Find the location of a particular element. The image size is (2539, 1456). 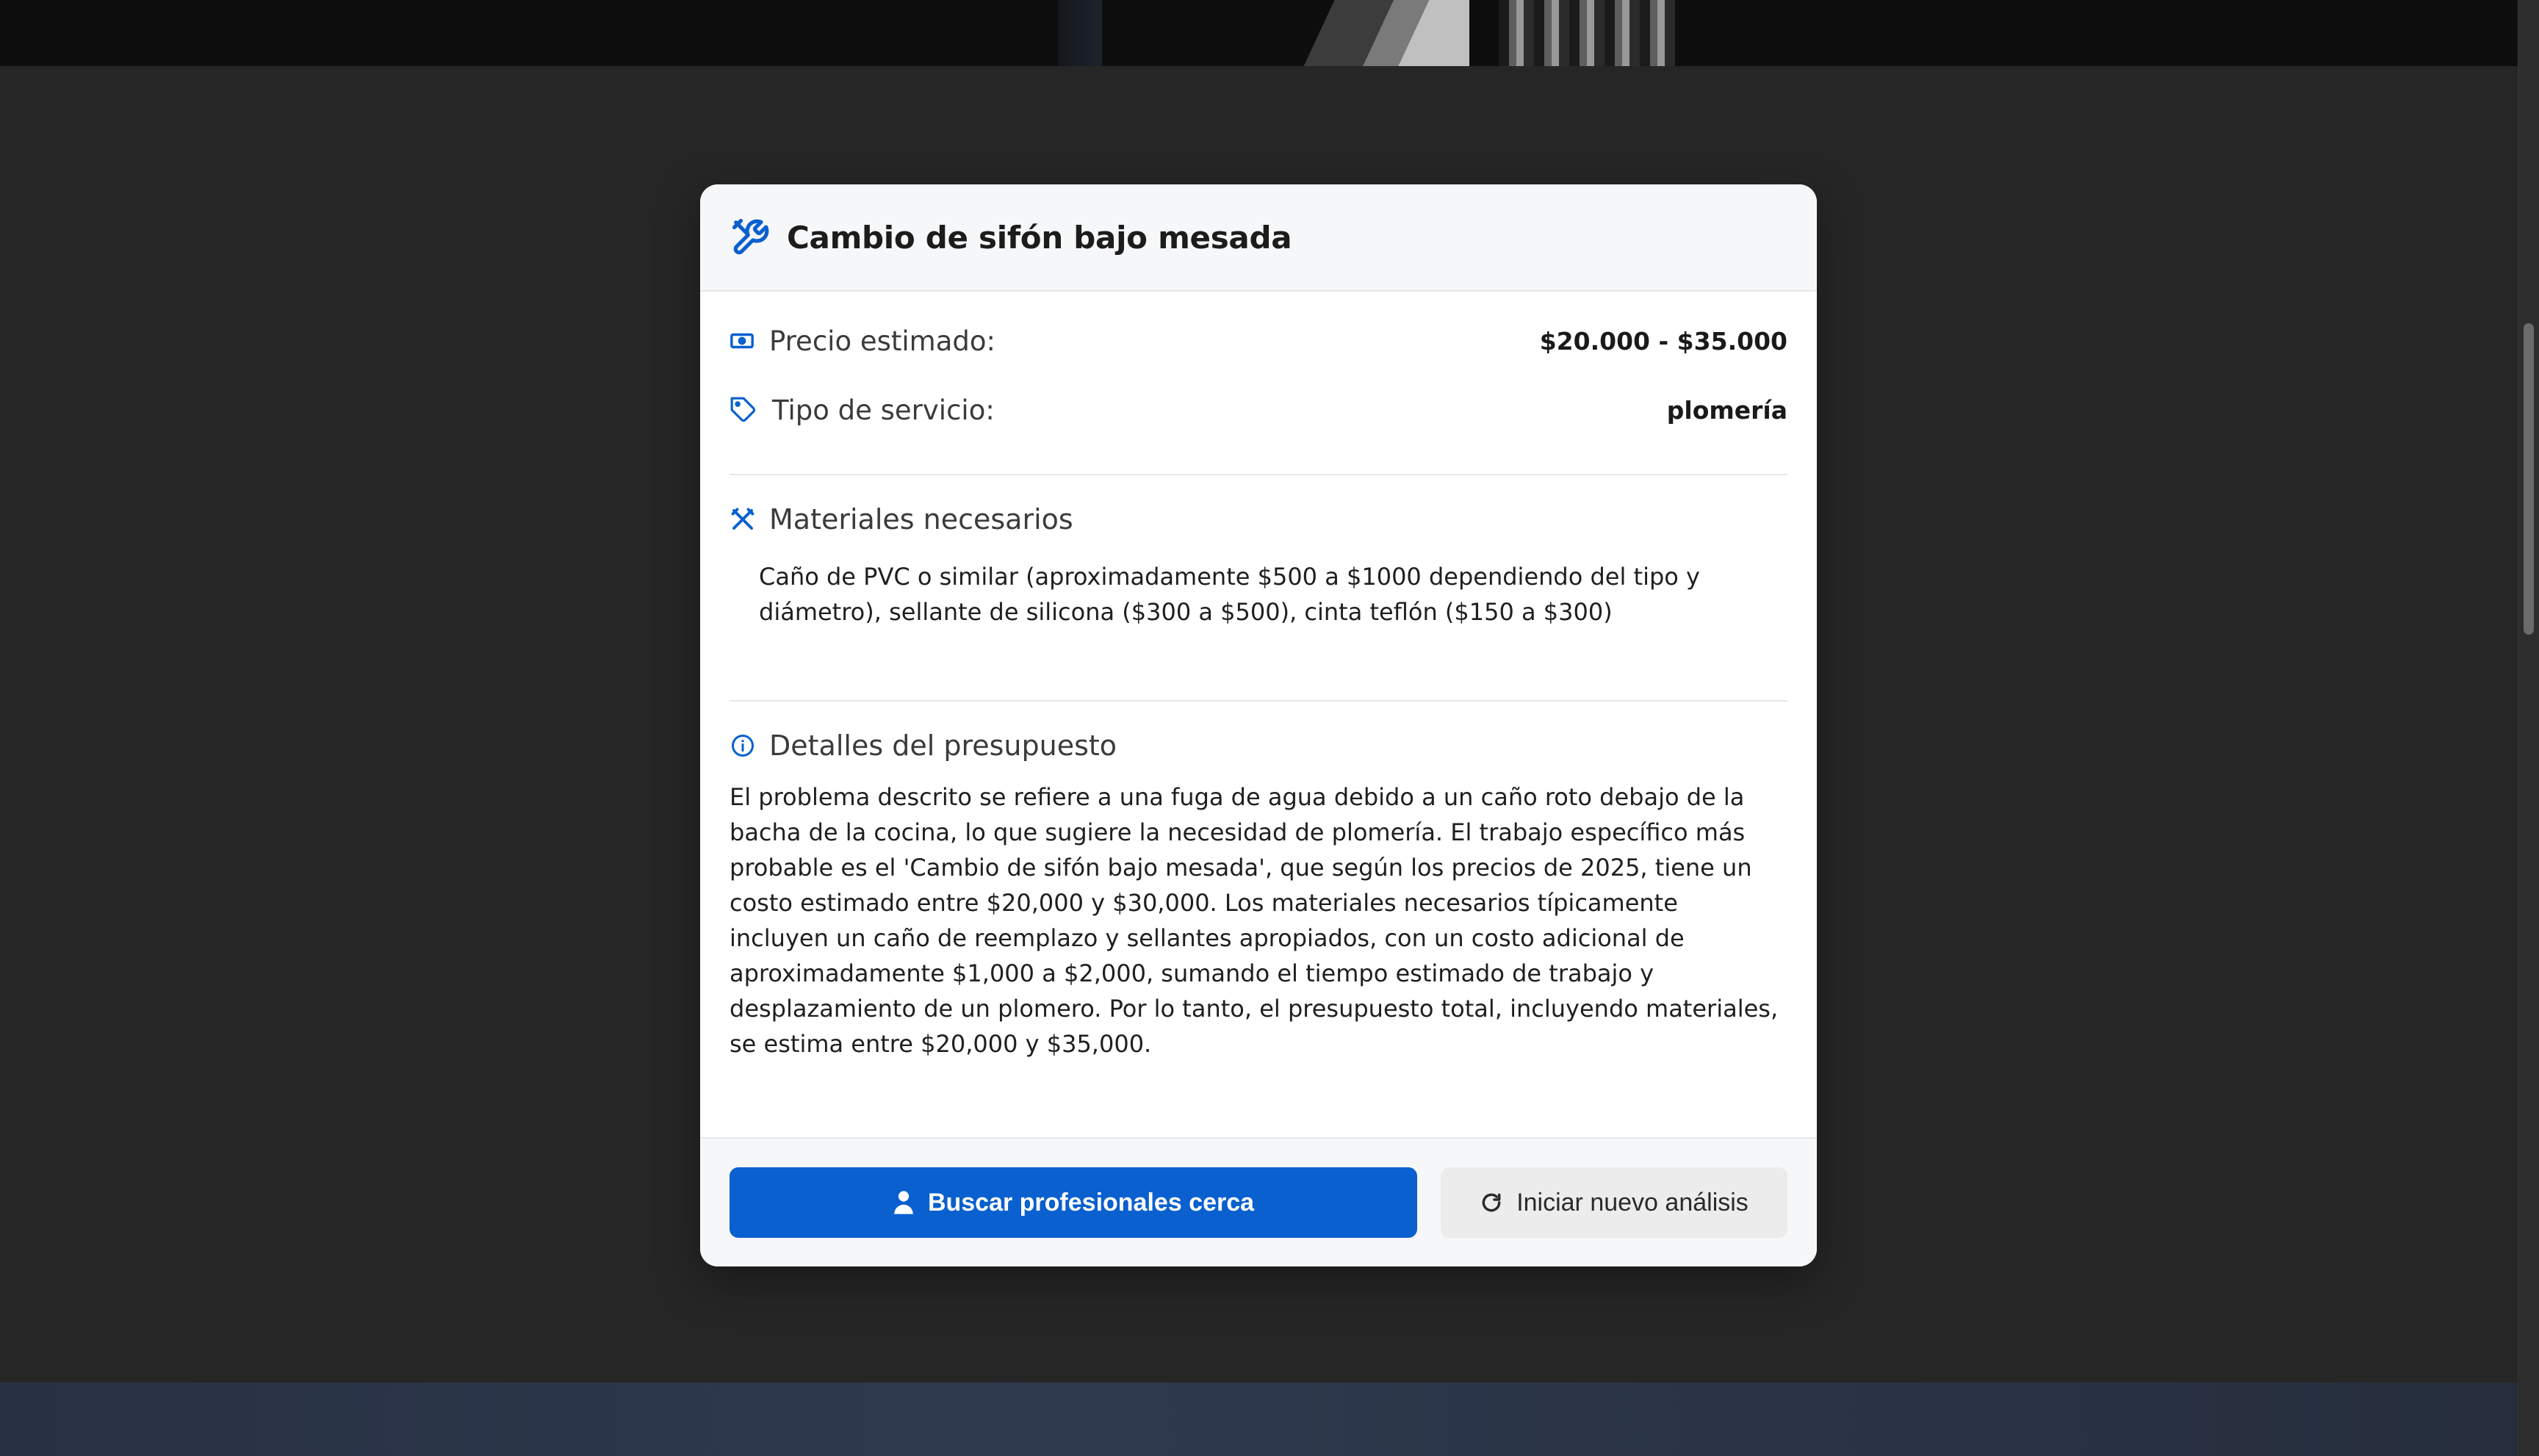

scrollbar-thumb is located at coordinates (2529, 479).